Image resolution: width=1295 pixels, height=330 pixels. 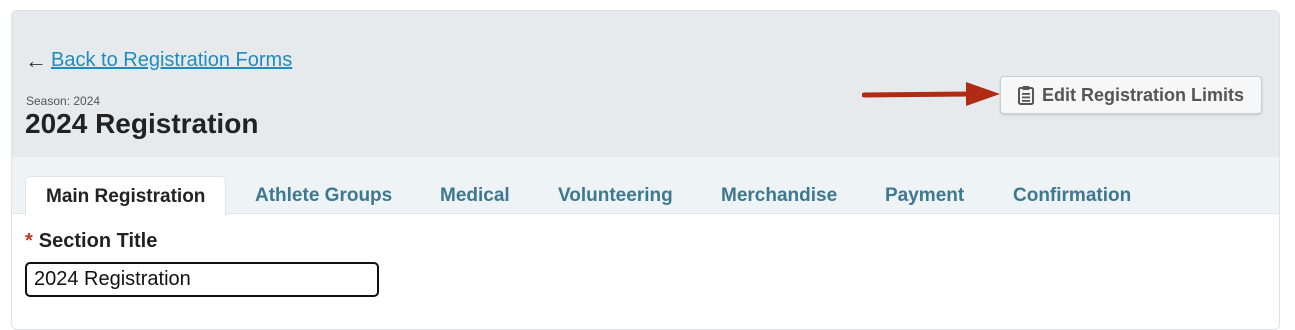 I want to click on section-title-label: * Section Title, so click(x=91, y=241).